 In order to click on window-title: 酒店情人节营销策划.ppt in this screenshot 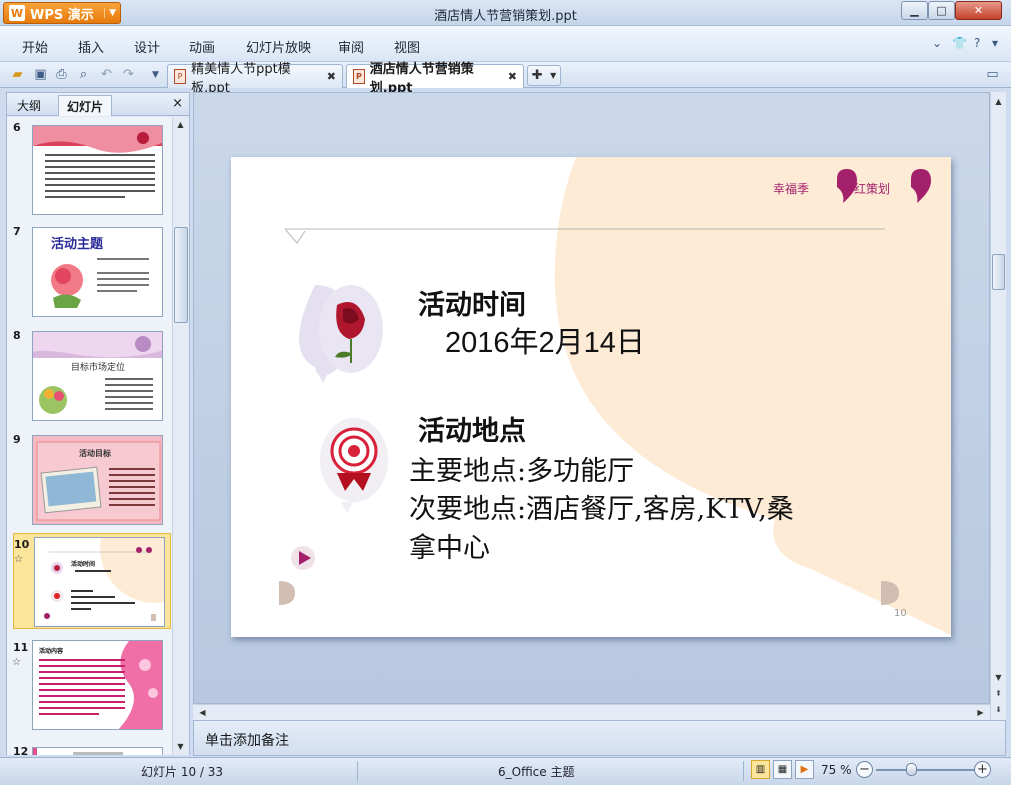, I will do `click(505, 16)`.